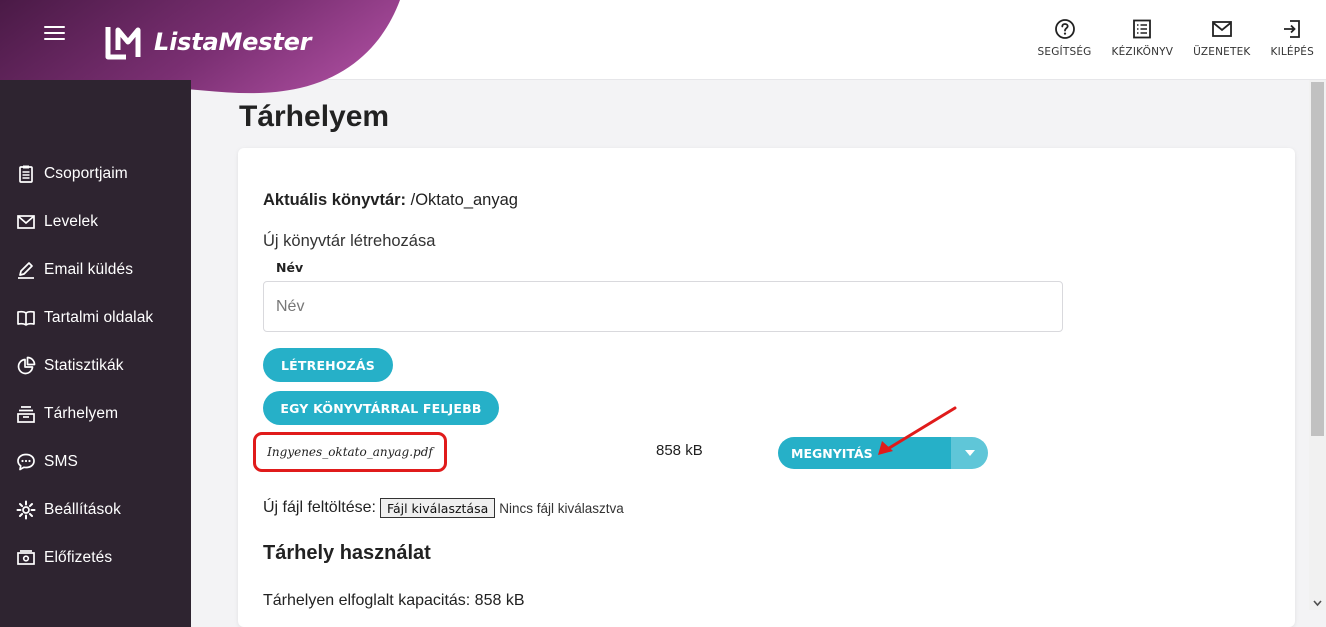 Image resolution: width=1326 pixels, height=627 pixels. I want to click on logo: ListaMester, so click(208, 42).